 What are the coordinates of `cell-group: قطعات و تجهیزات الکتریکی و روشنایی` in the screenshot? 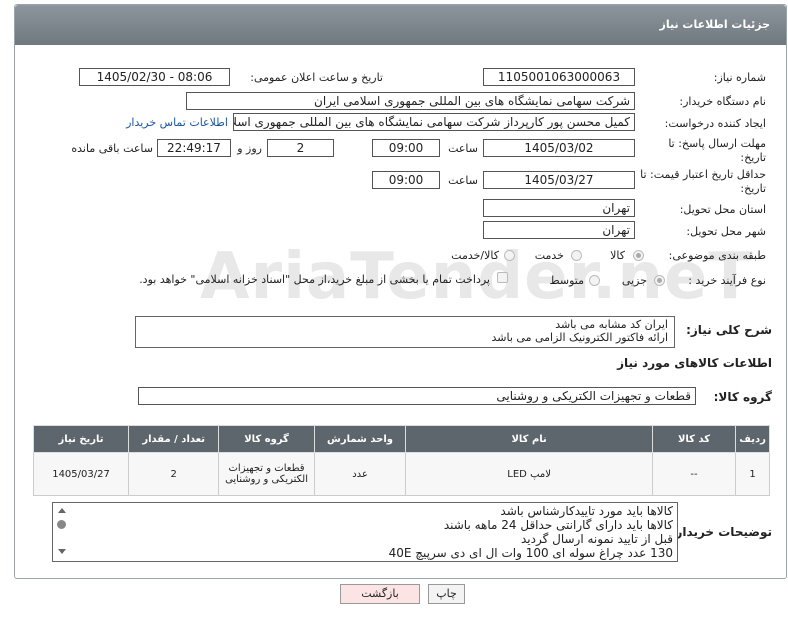 It's located at (266, 474).